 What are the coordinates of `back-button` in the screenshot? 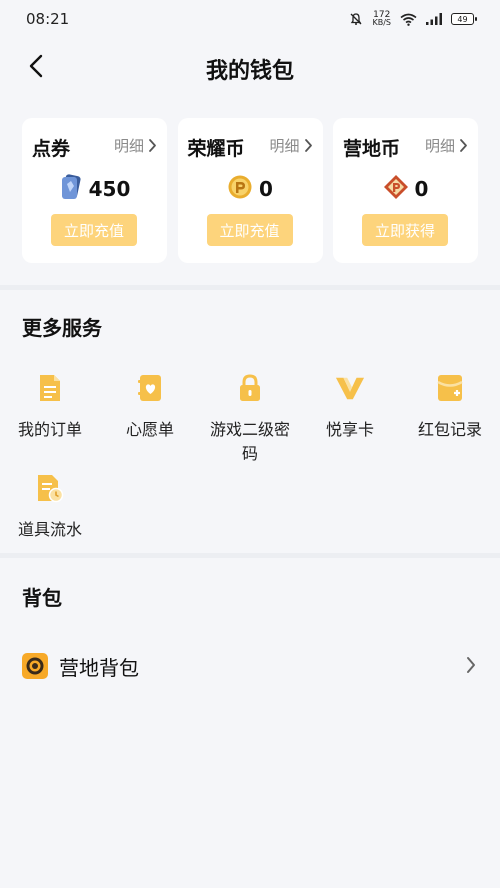 It's located at (36, 68).